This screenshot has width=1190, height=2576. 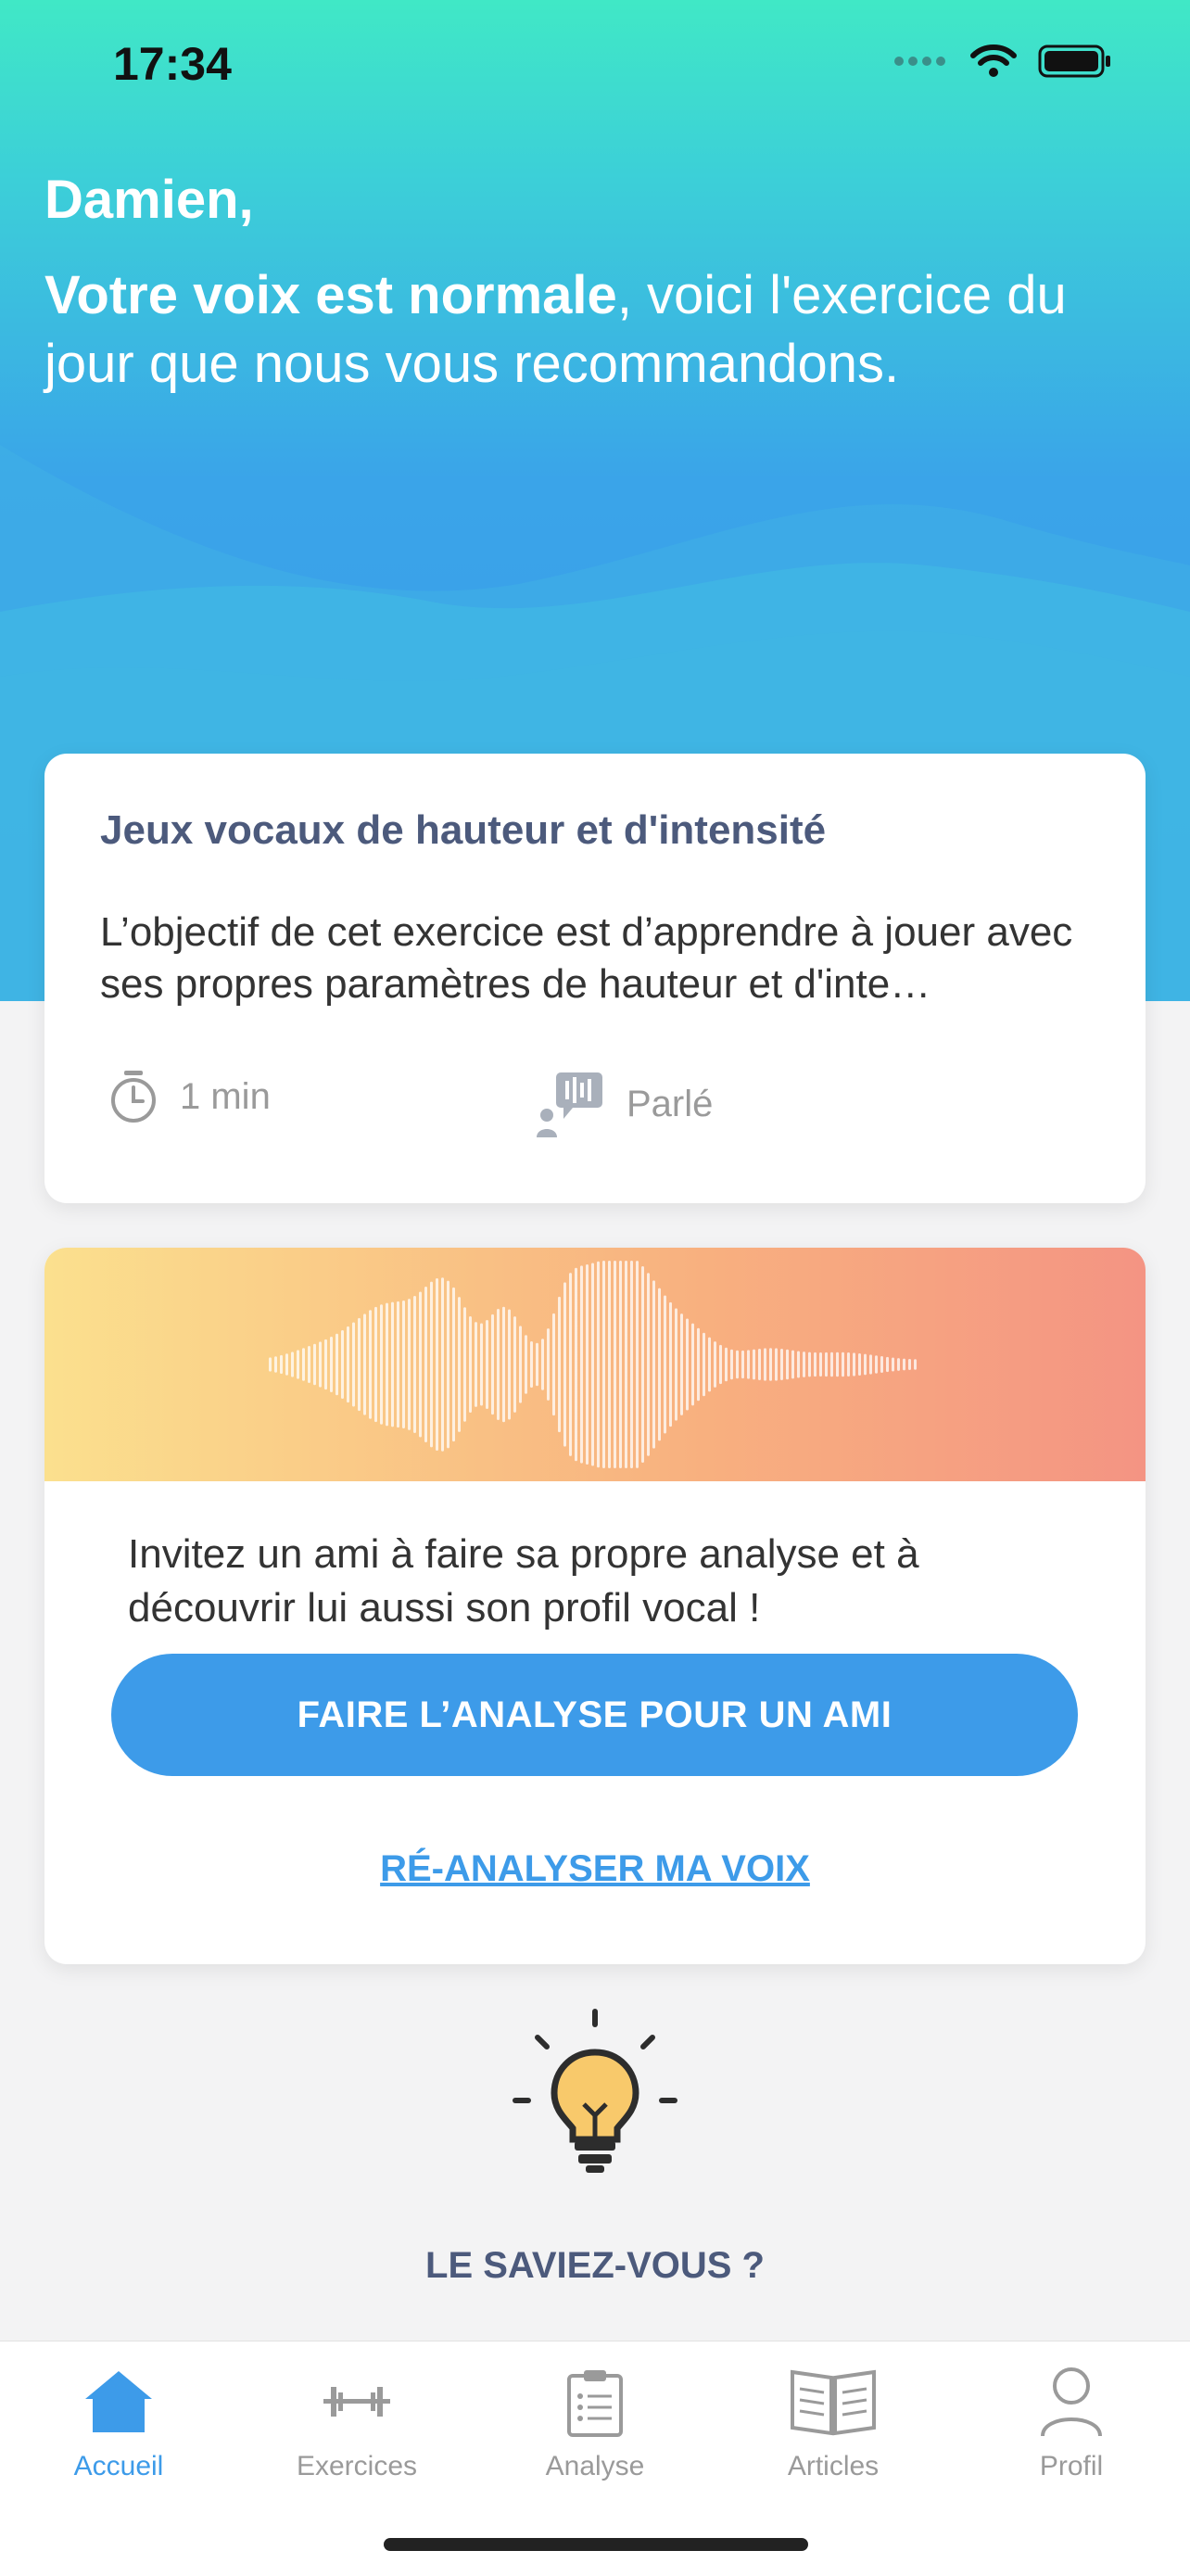 I want to click on user-icon, so click(x=1071, y=2402).